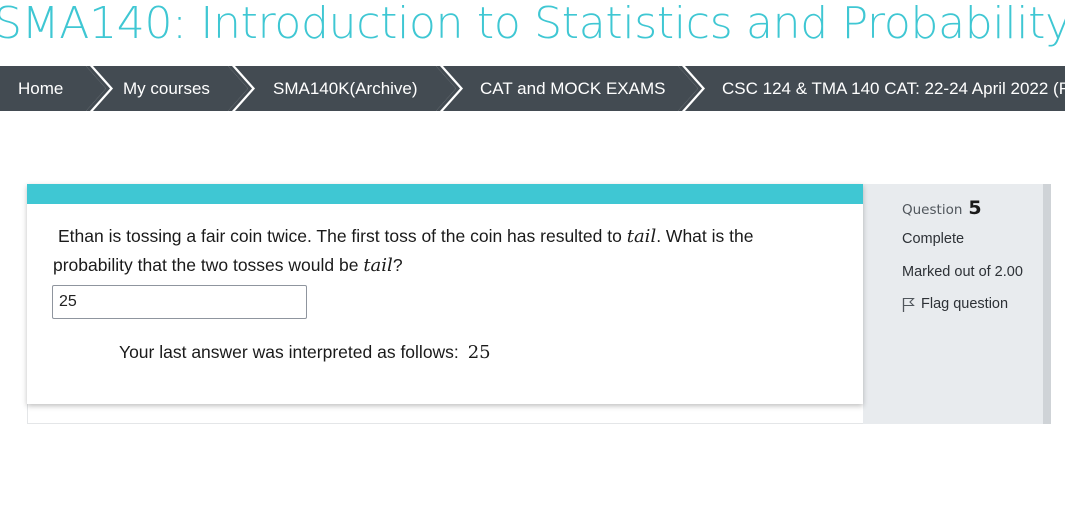 Image resolution: width=1065 pixels, height=519 pixels. I want to click on breadcrumb-my-courses: My courses, so click(166, 88).